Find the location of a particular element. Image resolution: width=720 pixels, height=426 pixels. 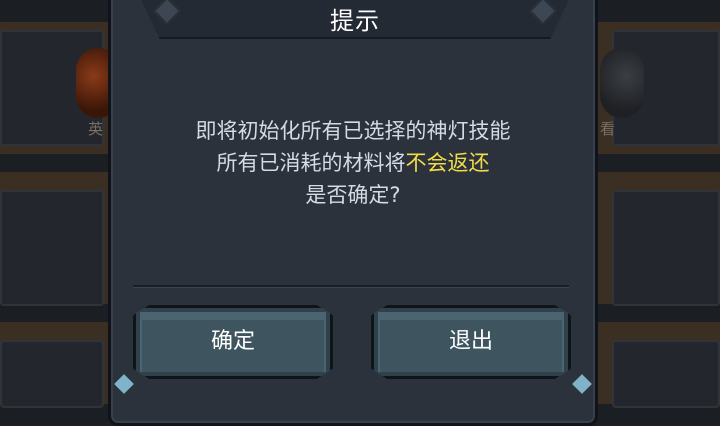

background-label-left: 英 is located at coordinates (96, 129).